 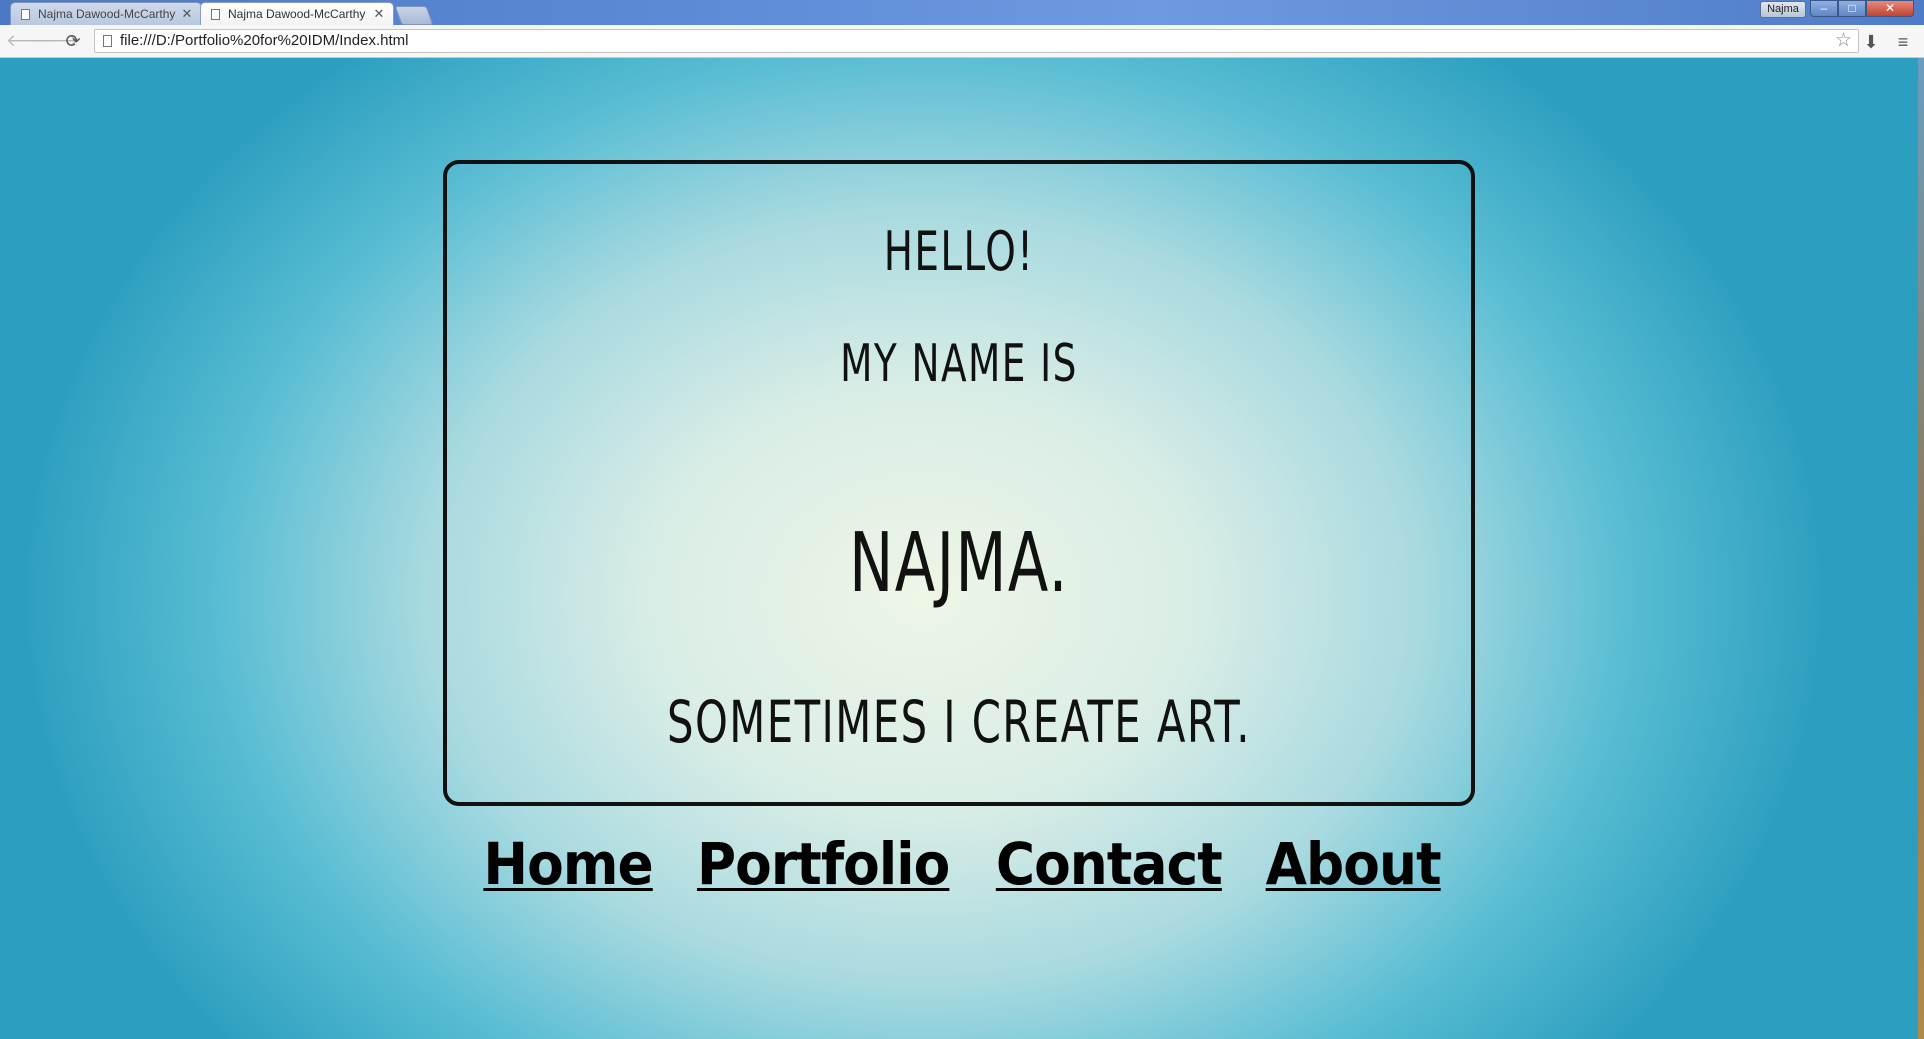 What do you see at coordinates (1890, 8) in the screenshot?
I see `close-window-button: ✕` at bounding box center [1890, 8].